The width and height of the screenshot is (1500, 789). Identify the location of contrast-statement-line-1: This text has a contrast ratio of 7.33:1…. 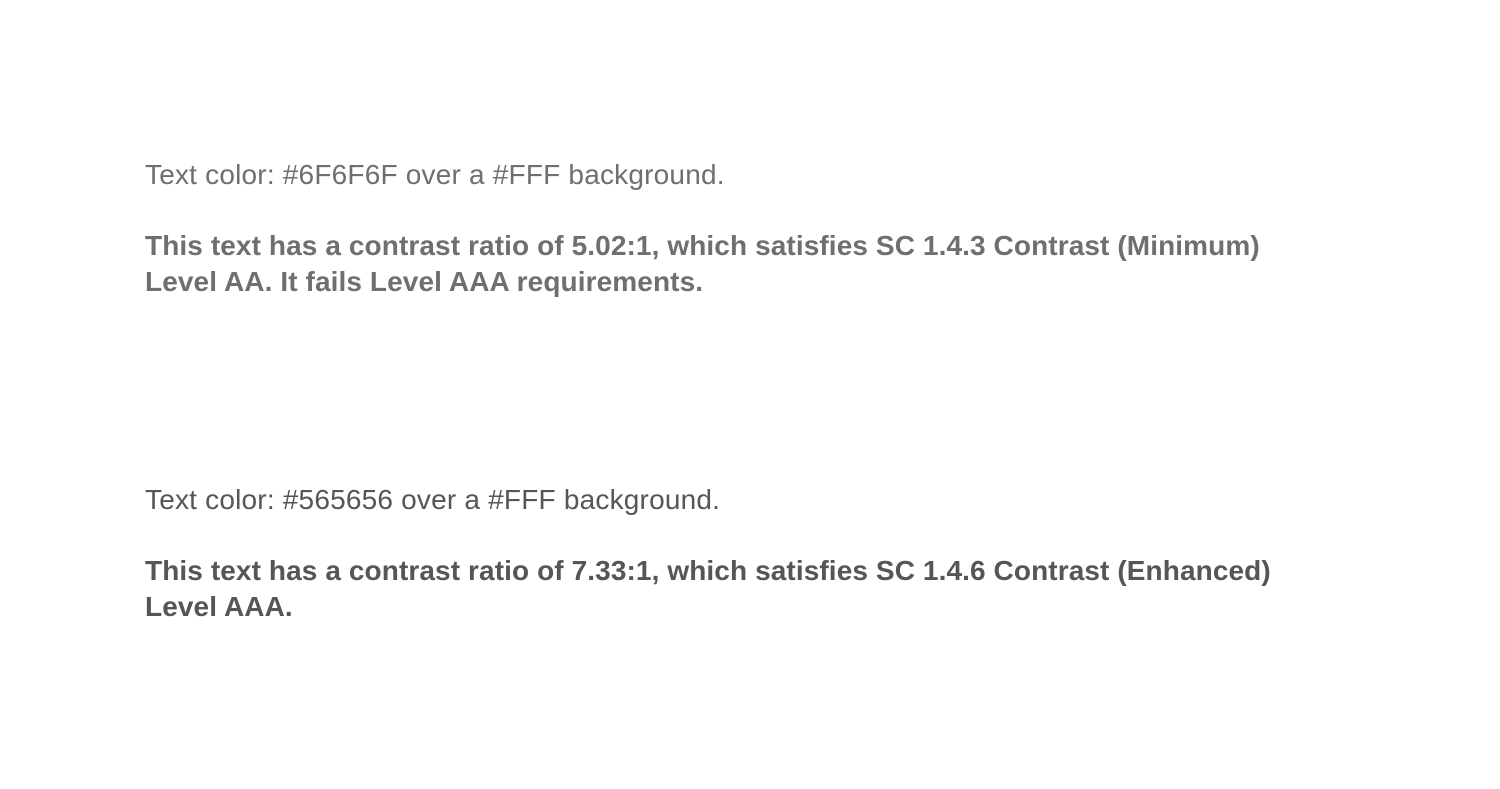
(708, 570).